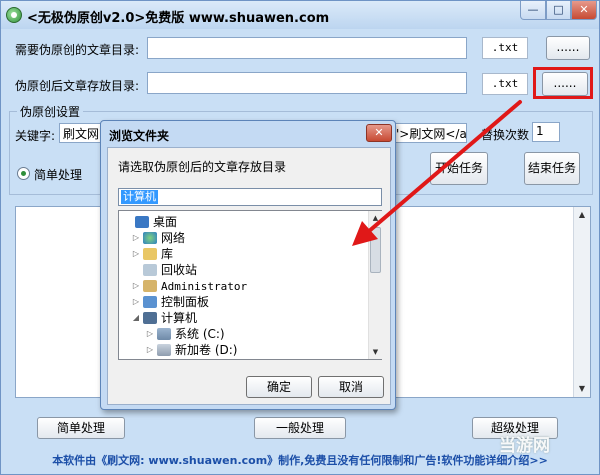 The height and width of the screenshot is (475, 600). Describe the element at coordinates (375, 285) in the screenshot. I see `tree-scrollbar: ▲ ▼` at that location.